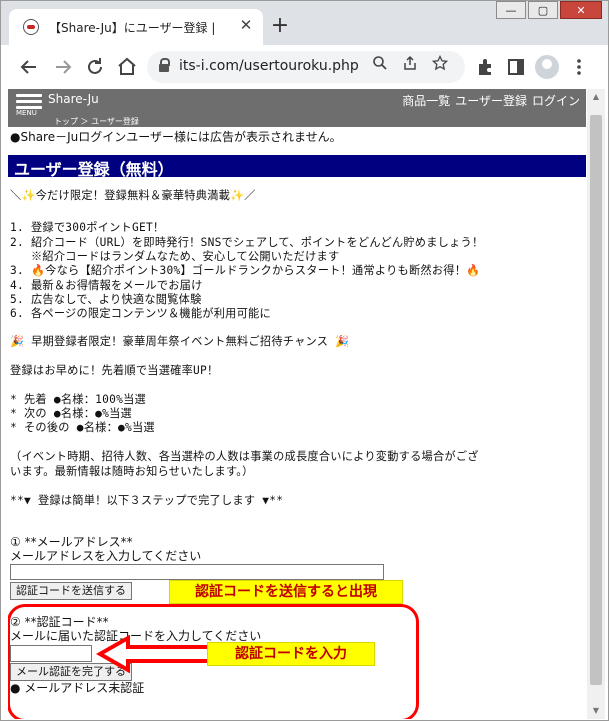 Image resolution: width=609 pixels, height=721 pixels. Describe the element at coordinates (543, 10) in the screenshot. I see `maximize-button: ▢` at that location.